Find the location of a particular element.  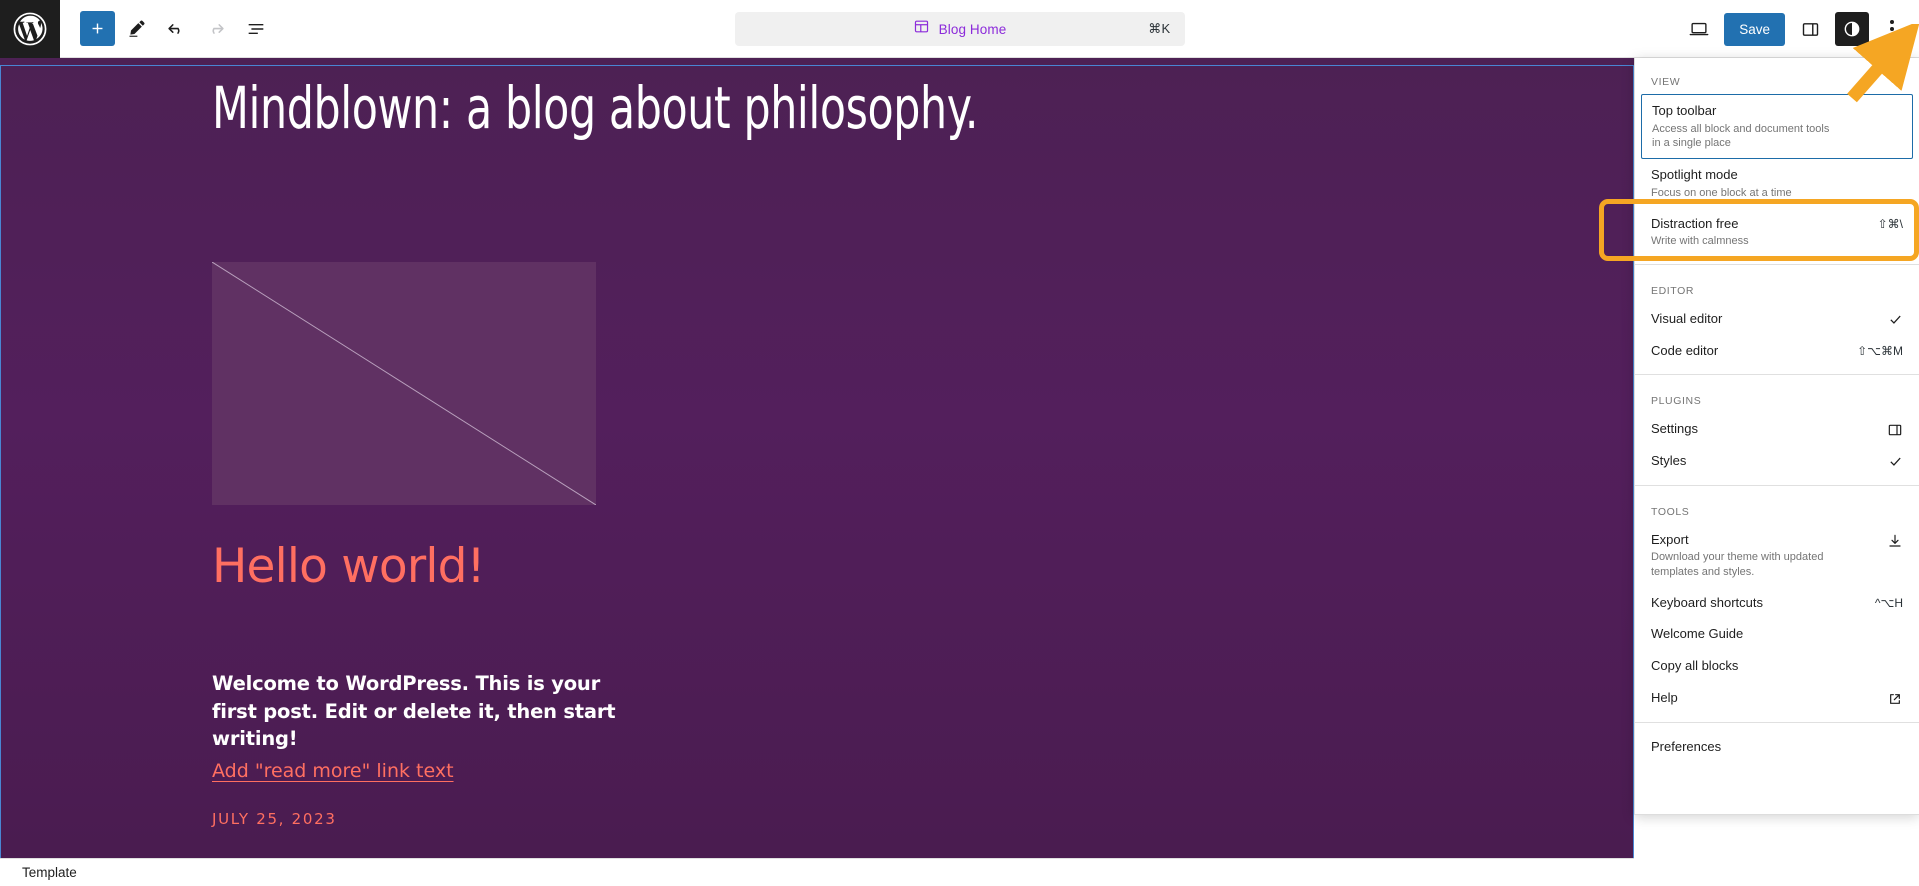

menu-item-label: Styles is located at coordinates (1669, 461).